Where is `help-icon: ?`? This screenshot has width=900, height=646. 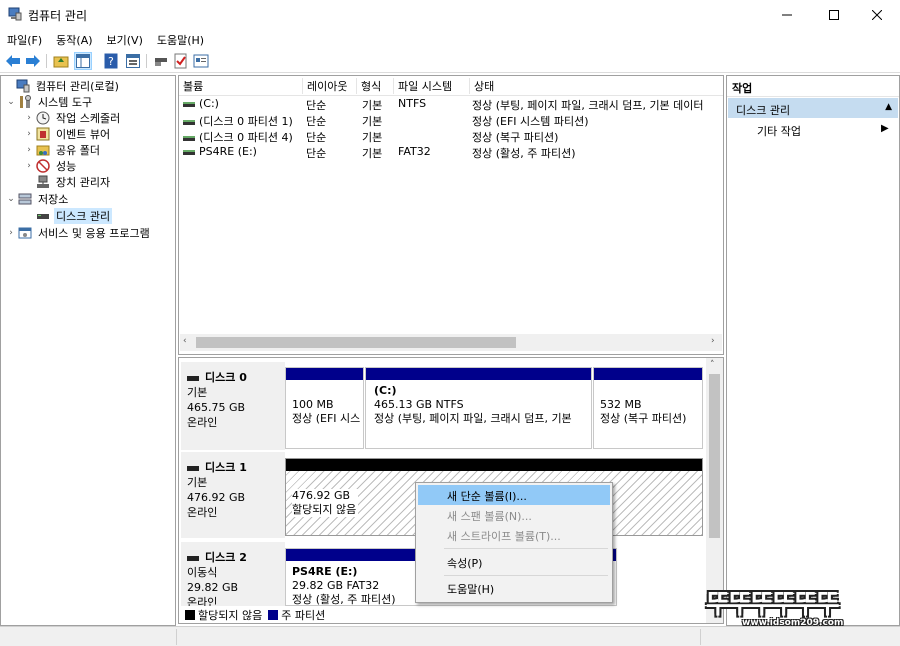 help-icon: ? is located at coordinates (111, 61).